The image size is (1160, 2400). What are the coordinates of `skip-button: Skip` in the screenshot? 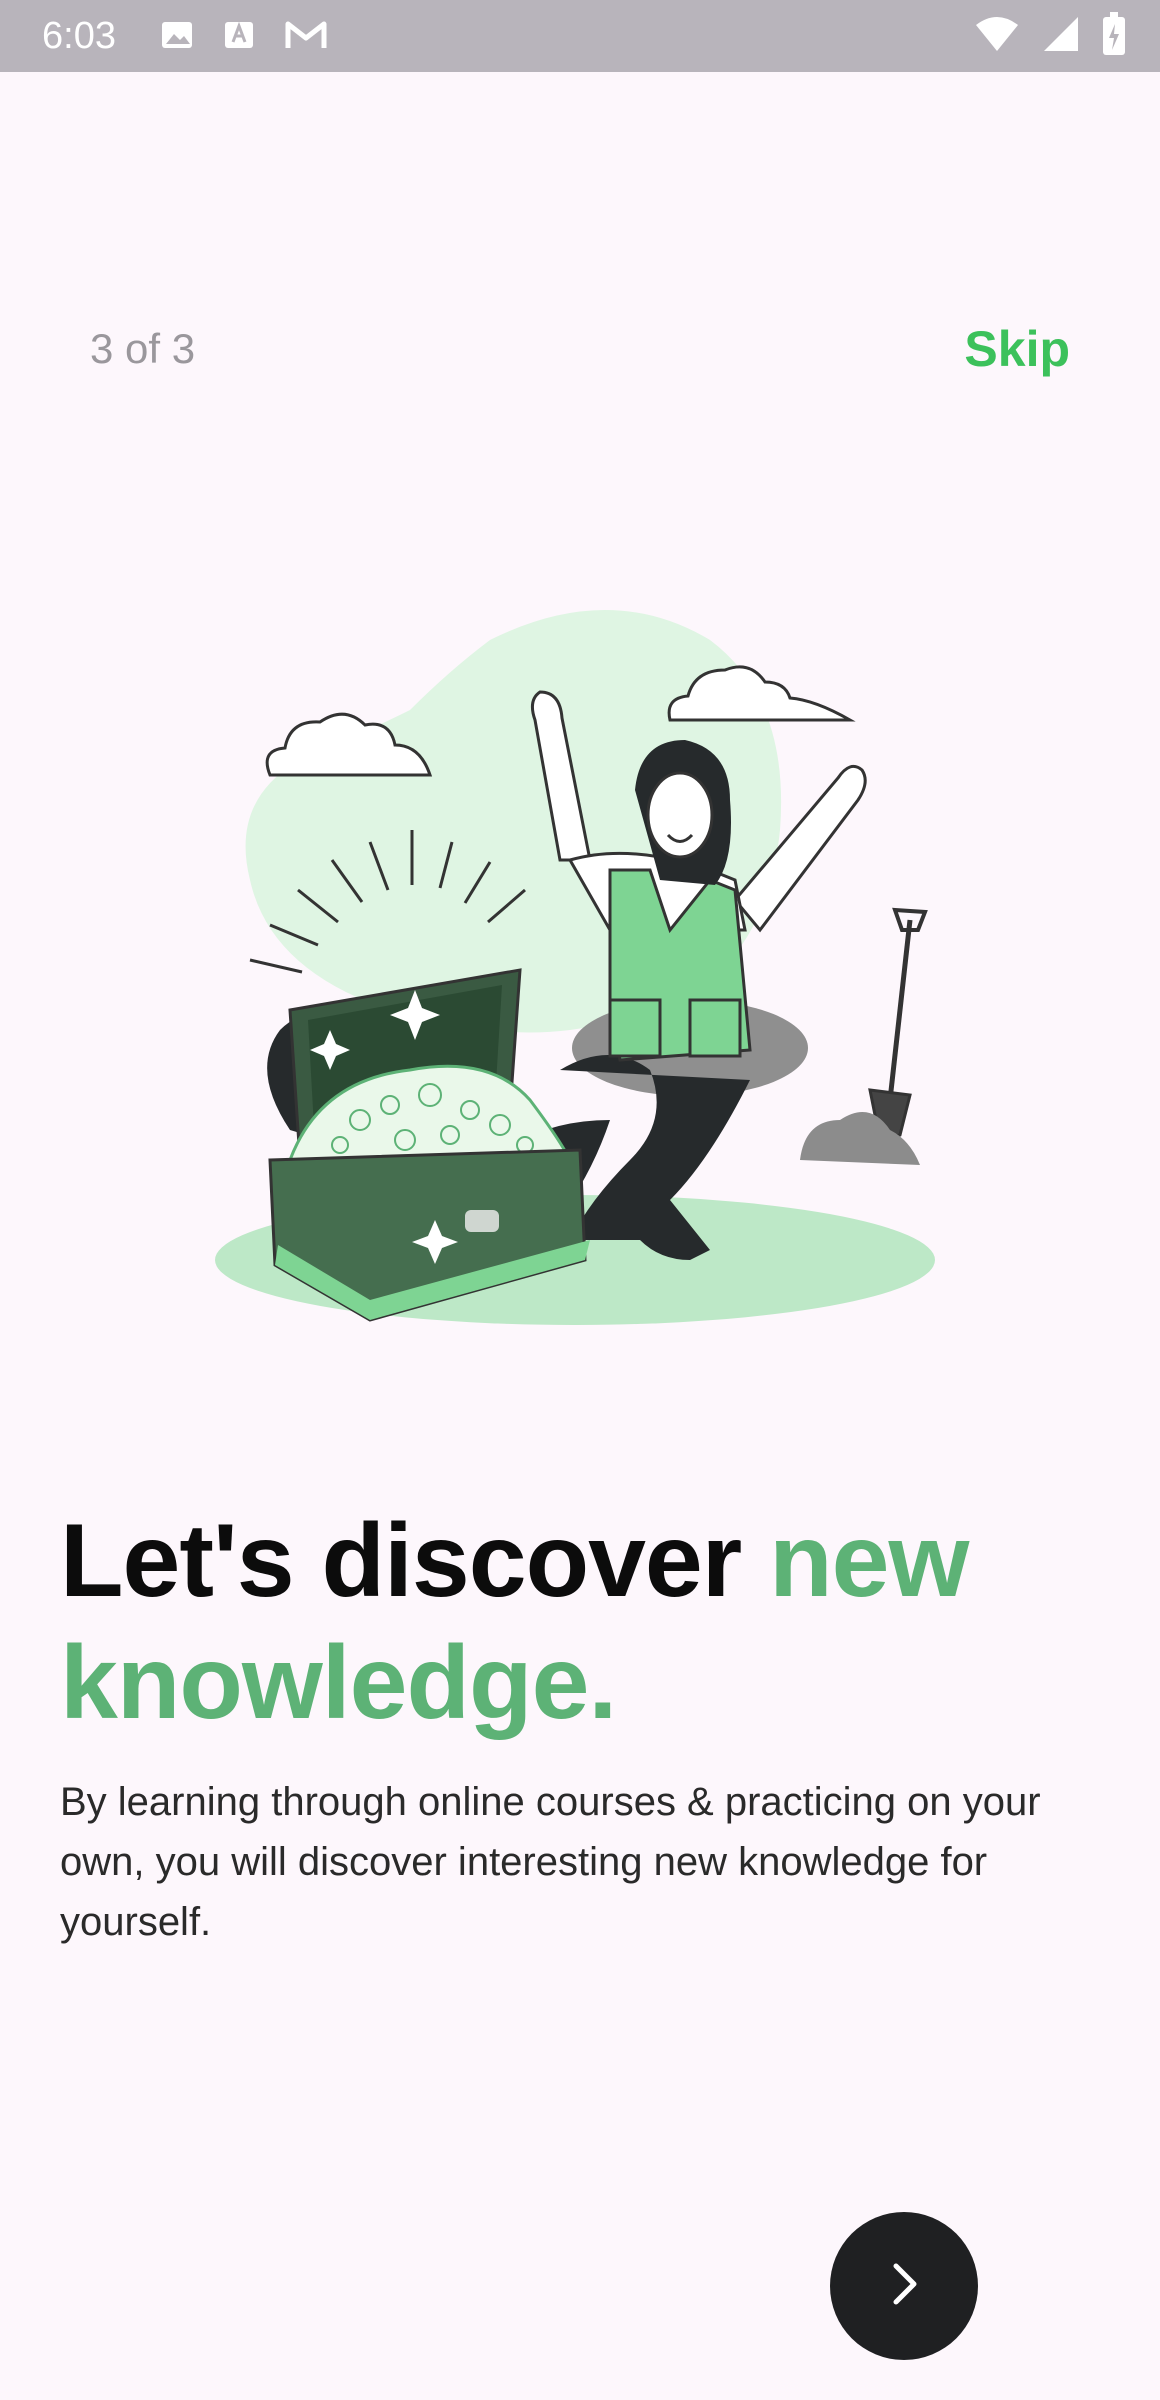 It's located at (1017, 349).